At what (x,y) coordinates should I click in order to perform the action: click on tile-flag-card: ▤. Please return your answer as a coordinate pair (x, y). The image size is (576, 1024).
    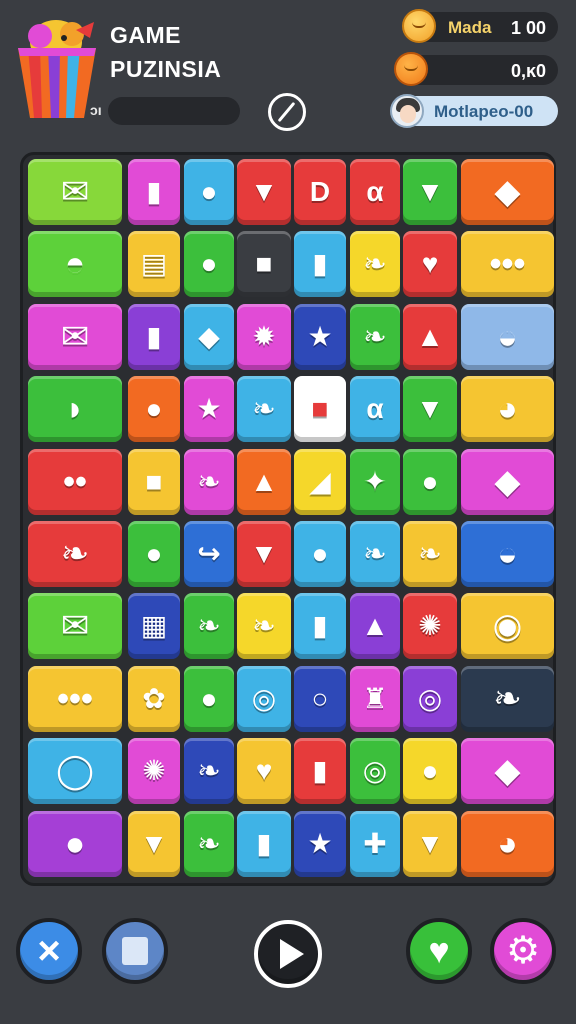
    Looking at the image, I should click on (154, 264).